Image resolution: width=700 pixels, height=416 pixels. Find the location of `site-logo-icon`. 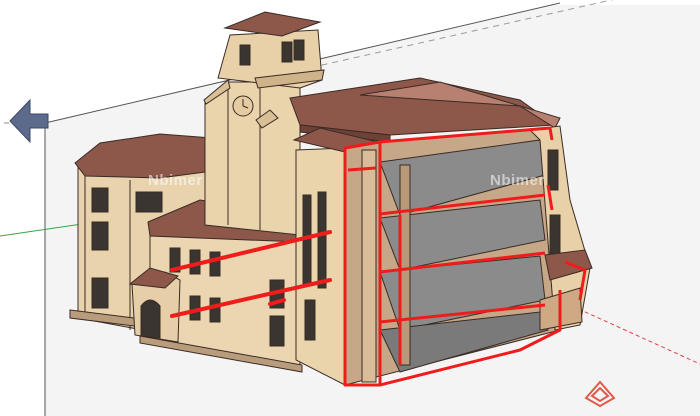

site-logo-icon is located at coordinates (600, 394).